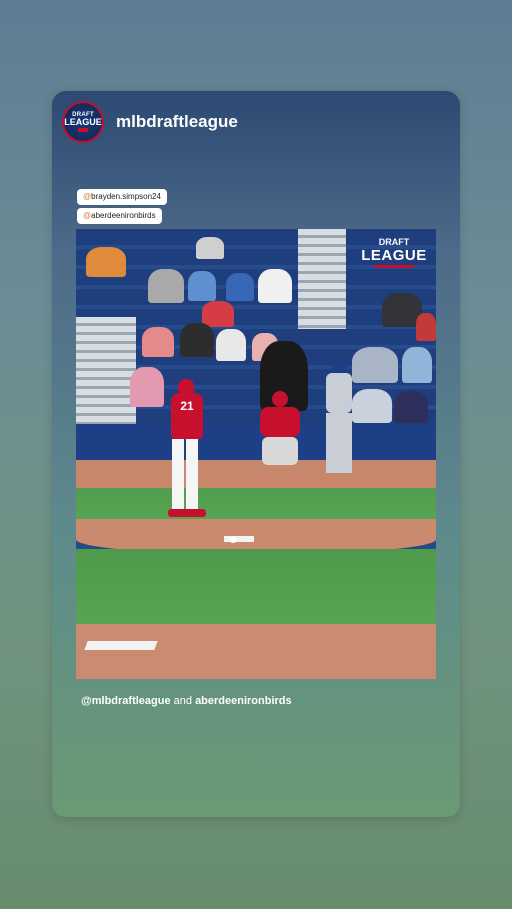 This screenshot has width=512, height=909. Describe the element at coordinates (177, 122) in the screenshot. I see `profile-username: mlbdraftleague` at that location.